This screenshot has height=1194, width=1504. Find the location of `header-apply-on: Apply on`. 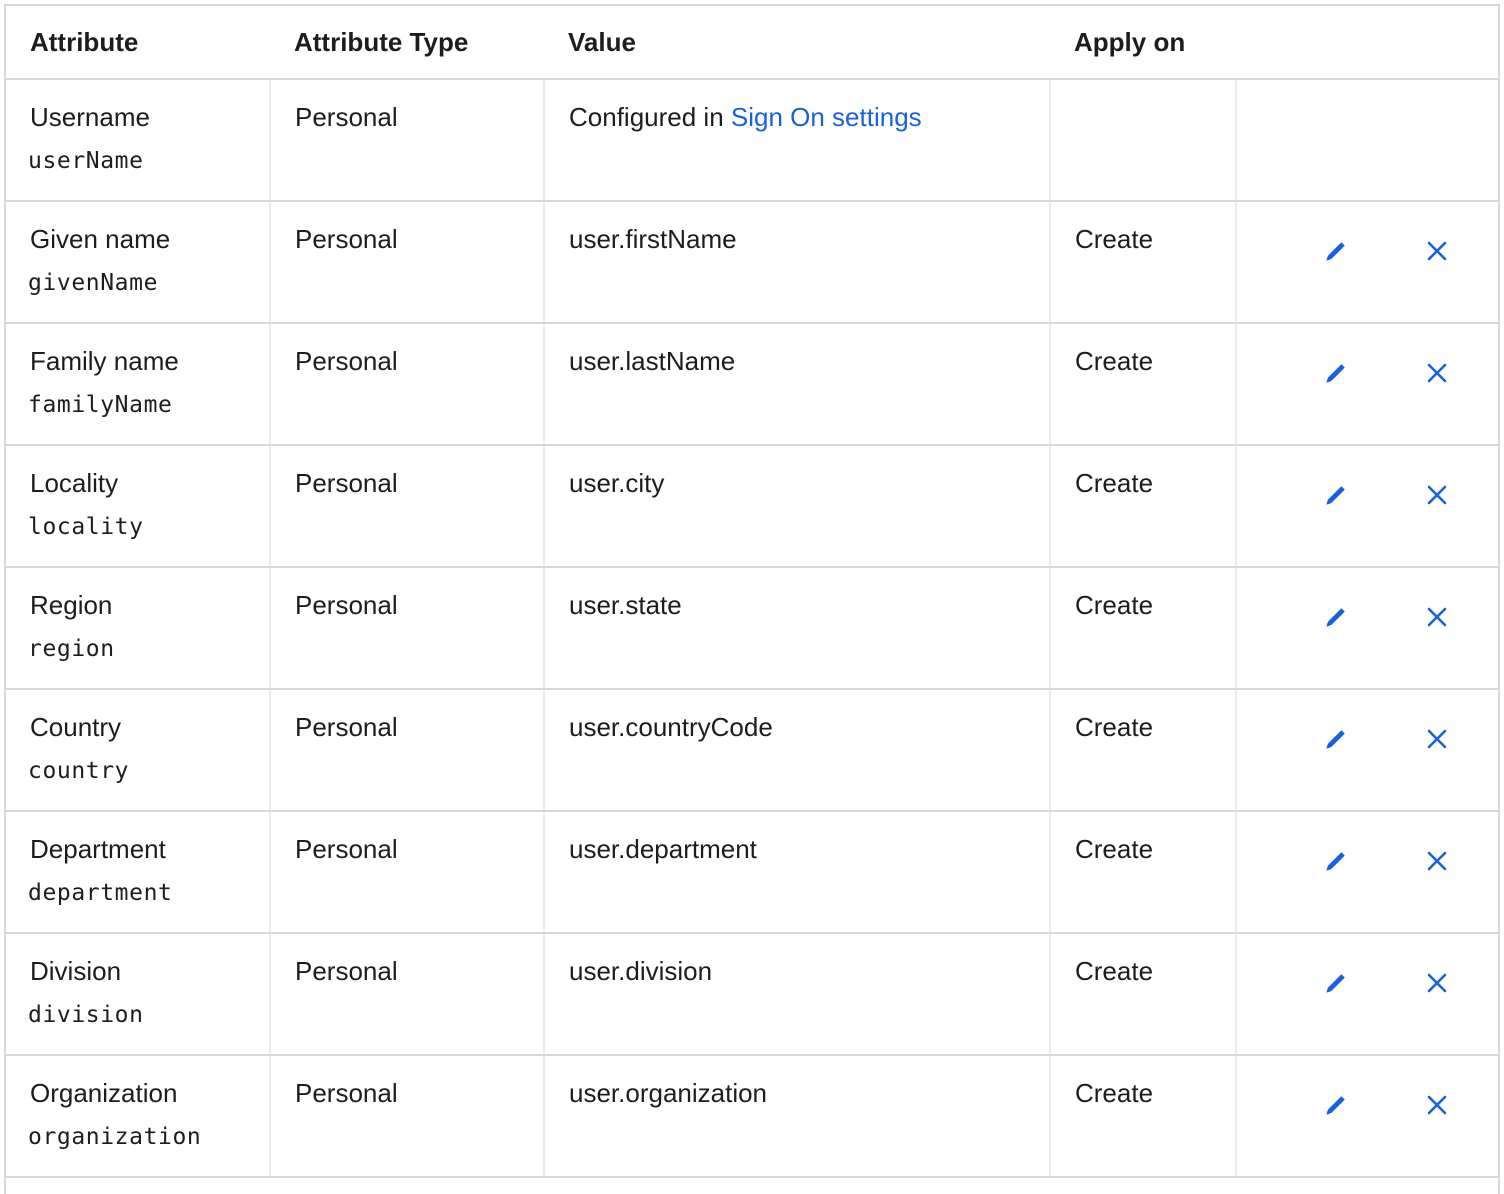

header-apply-on: Apply on is located at coordinates (1143, 43).